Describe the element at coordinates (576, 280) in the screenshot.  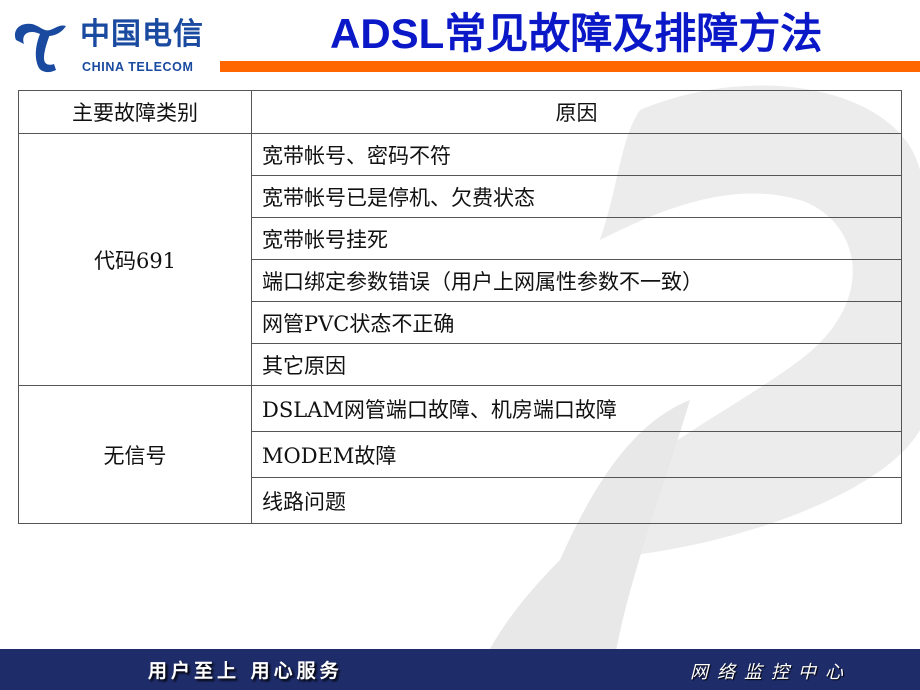
I see `reason-cell: 端口绑定参数错误（用户上网属性参数不一致）` at that location.